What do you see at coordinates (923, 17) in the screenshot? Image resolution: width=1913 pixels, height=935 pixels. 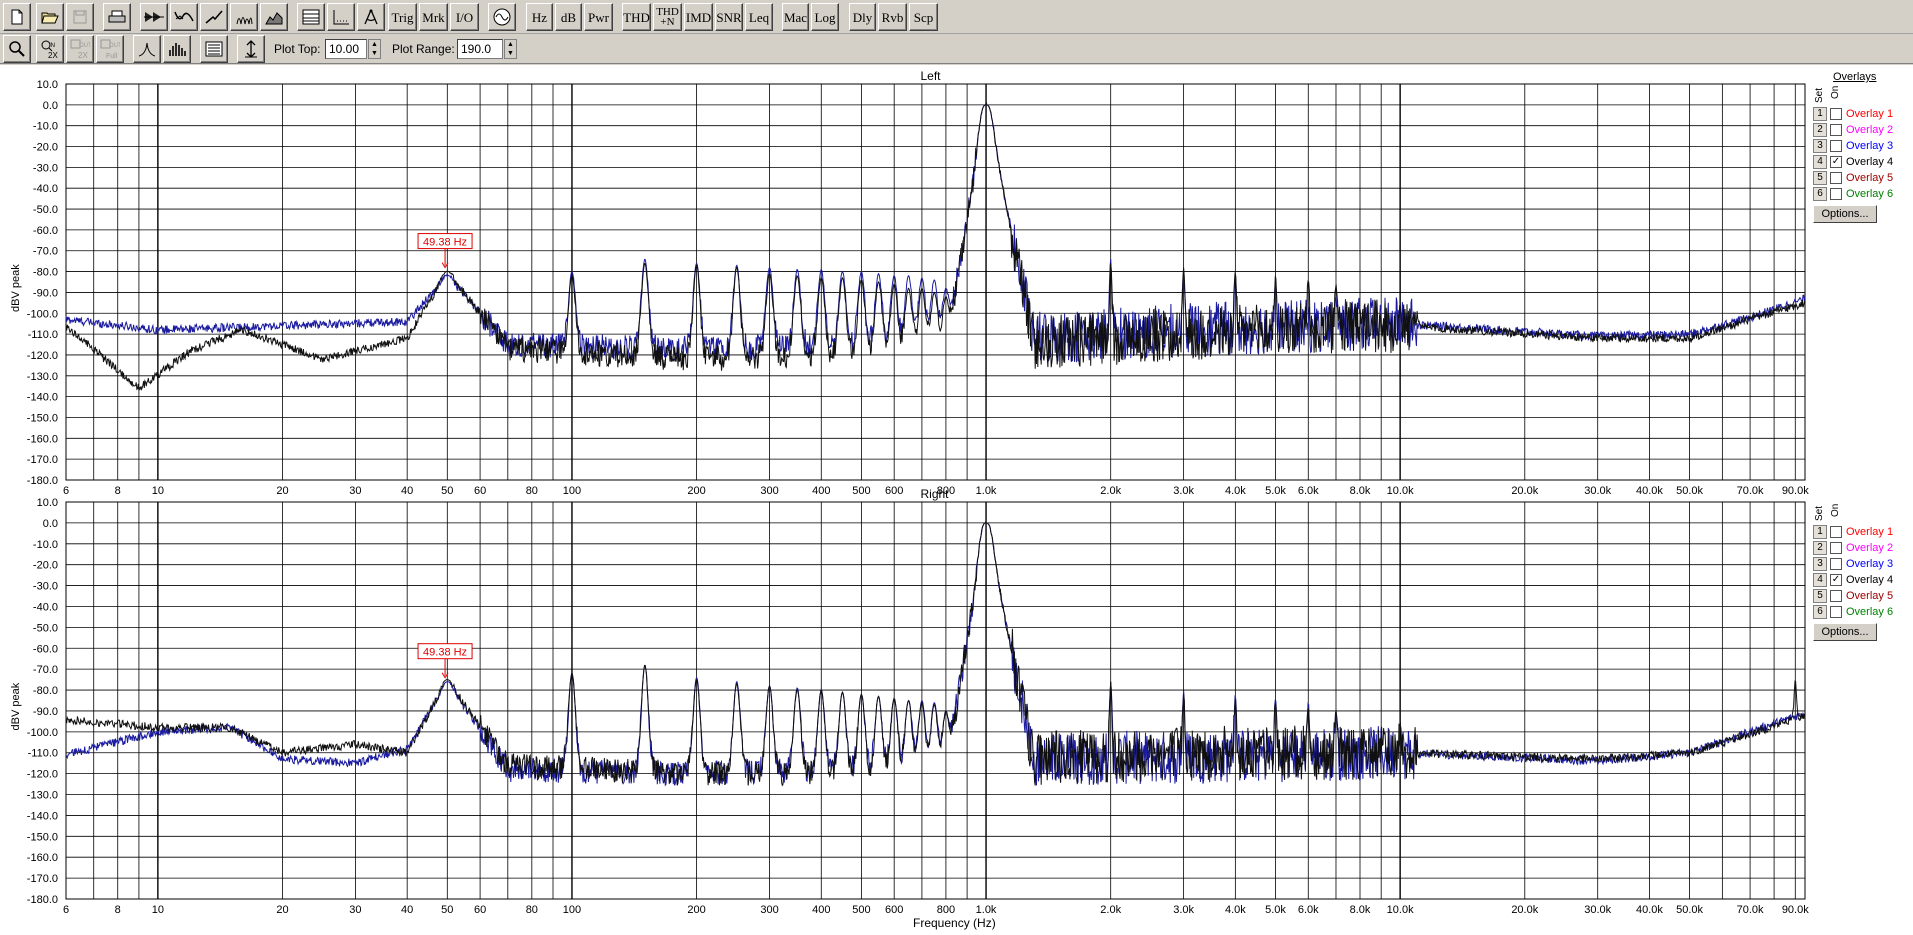 I see `scp-button: Scp` at bounding box center [923, 17].